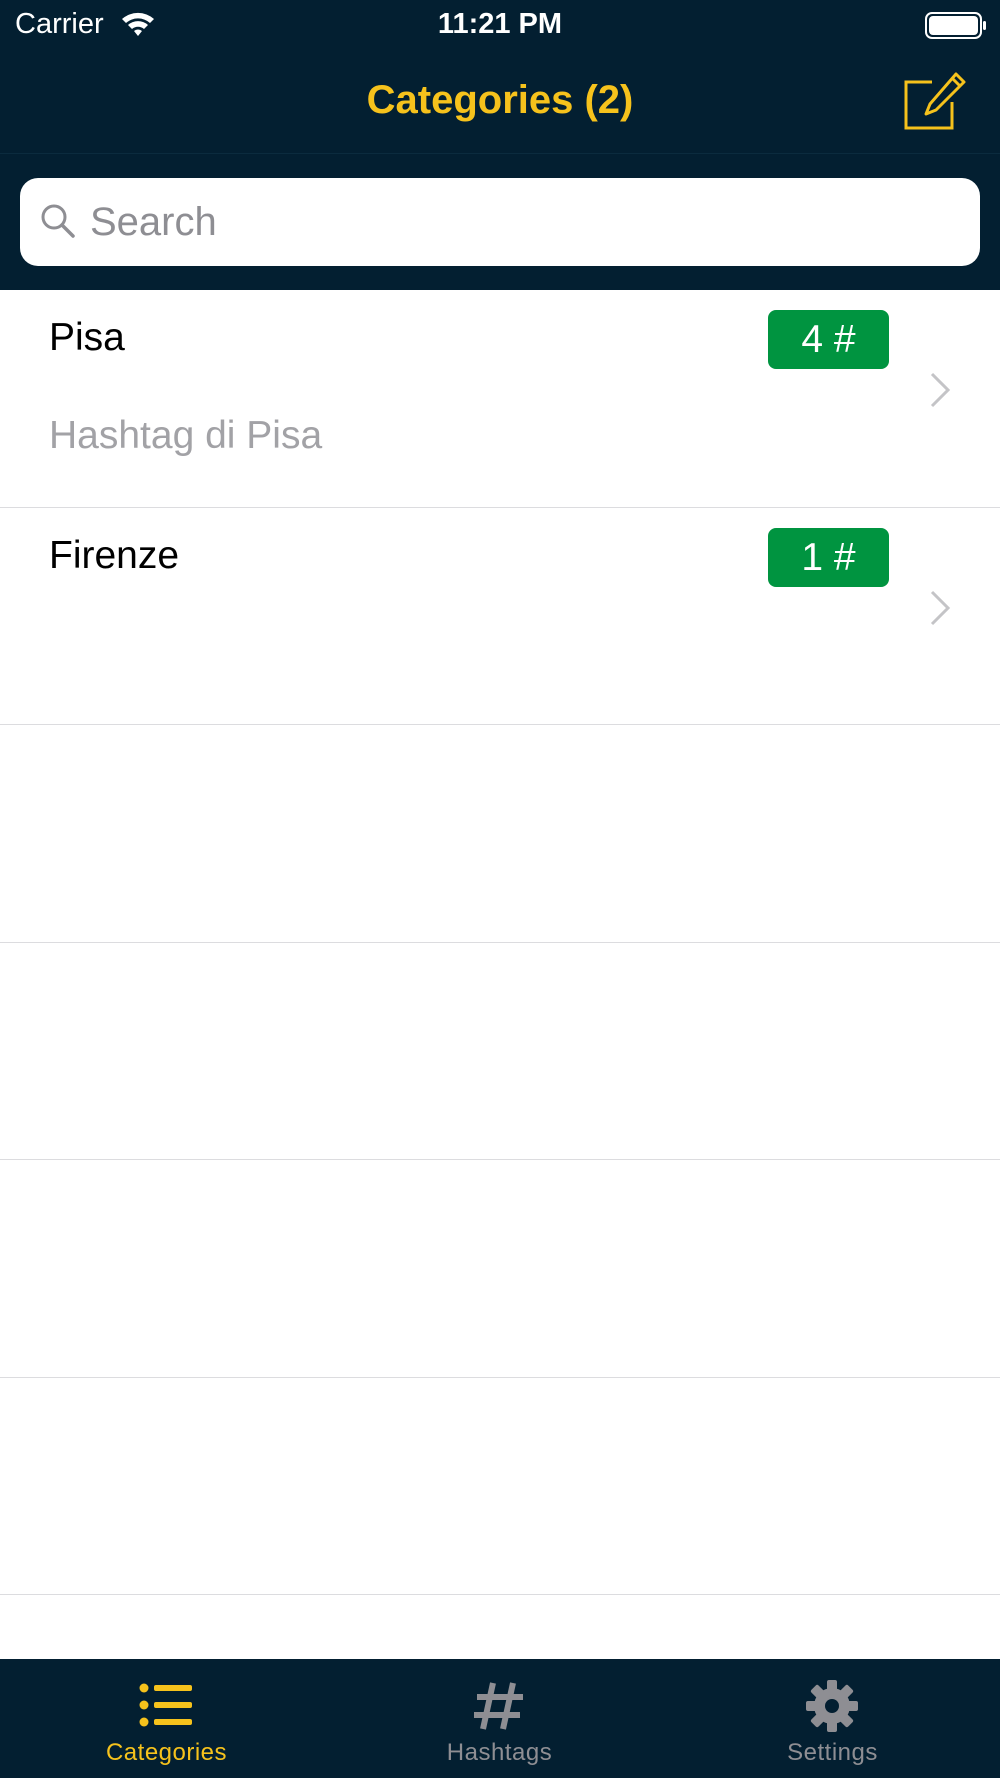 This screenshot has width=1000, height=1778. I want to click on battery-icon, so click(955, 25).